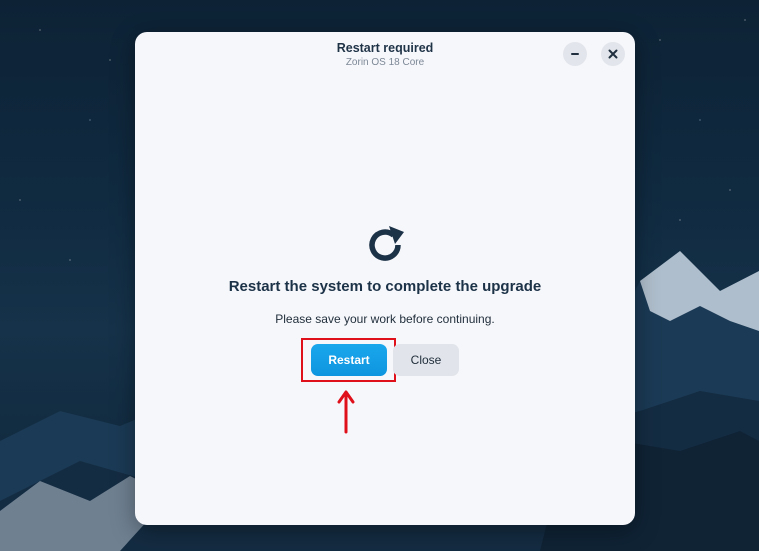 The height and width of the screenshot is (551, 759). I want to click on minimize-button, so click(575, 54).